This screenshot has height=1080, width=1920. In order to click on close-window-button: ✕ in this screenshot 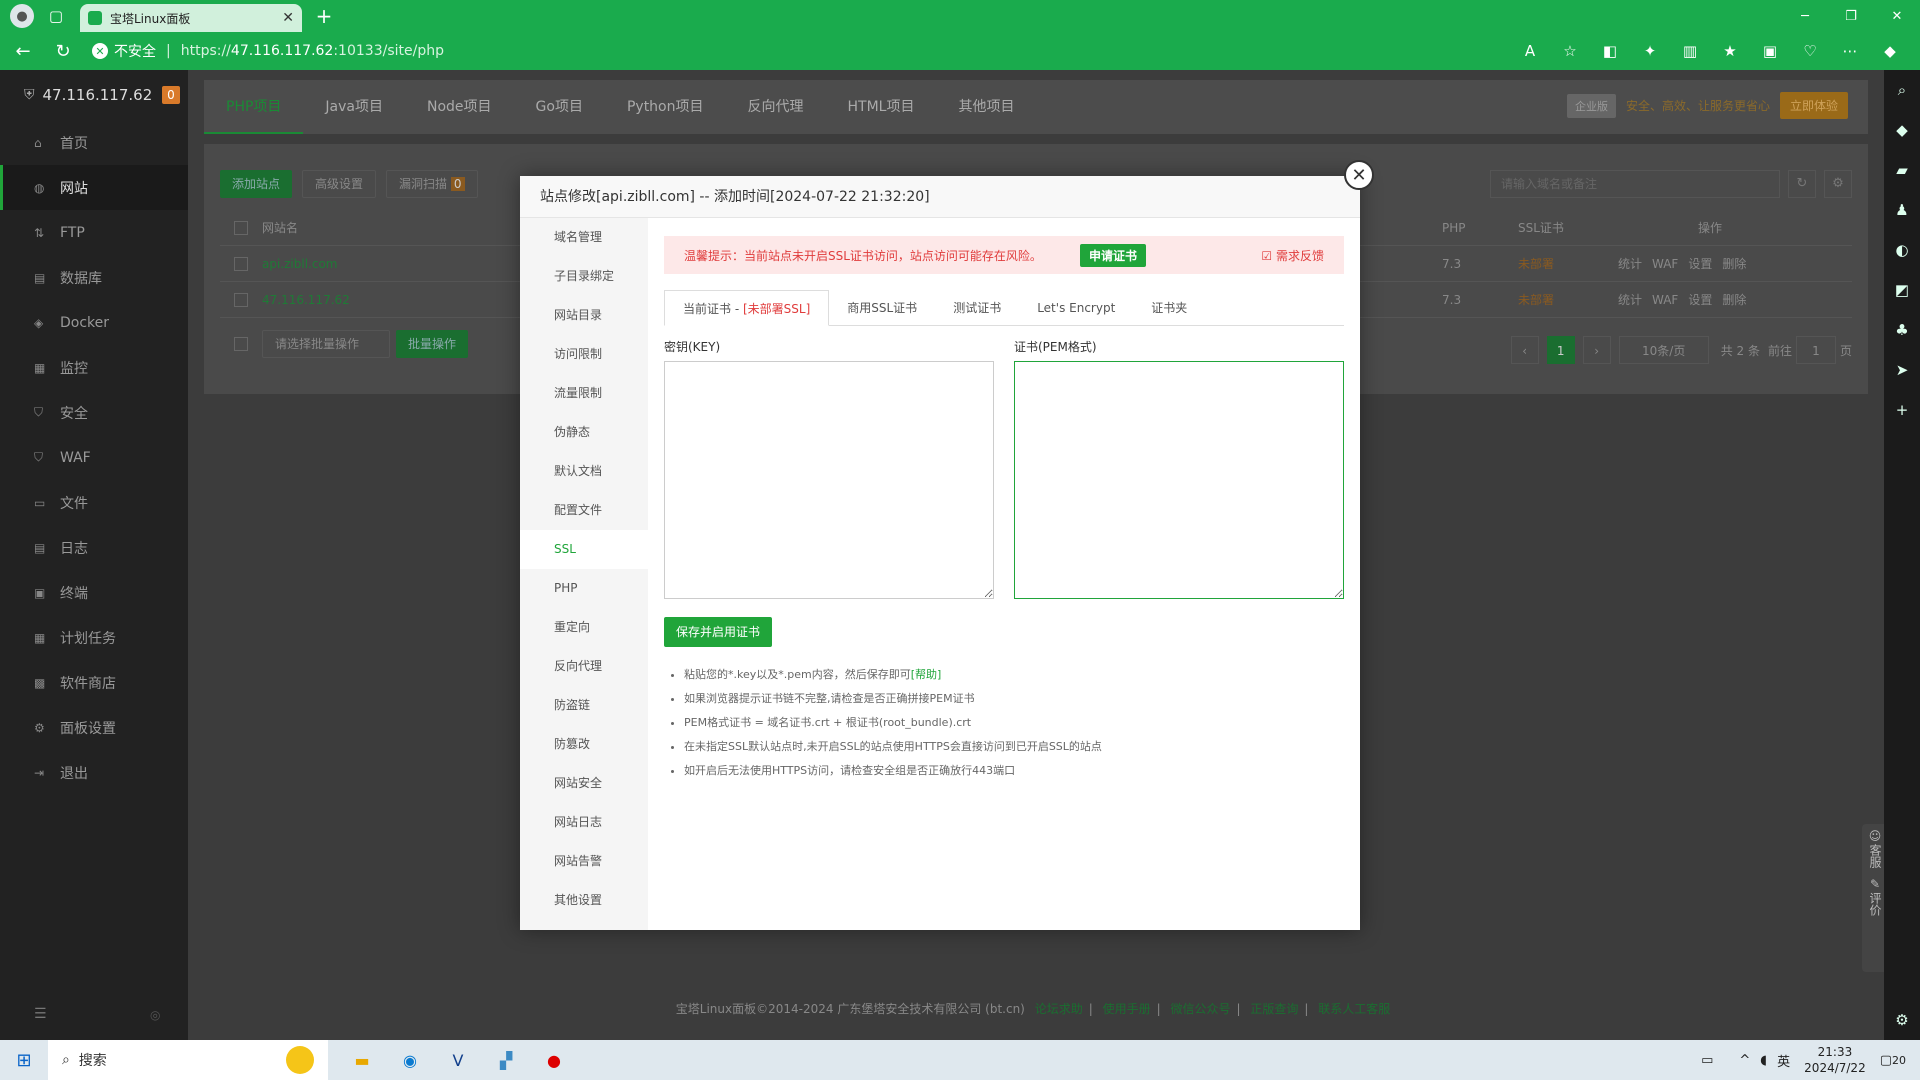, I will do `click(1897, 16)`.